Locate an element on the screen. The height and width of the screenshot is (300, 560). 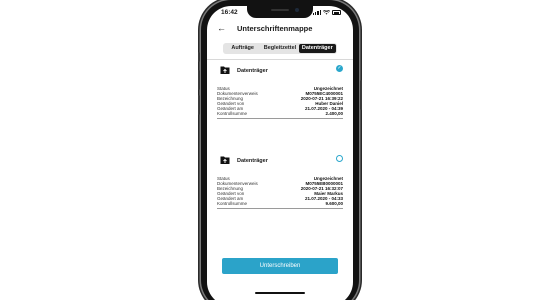
home-indicator is located at coordinates (280, 293).